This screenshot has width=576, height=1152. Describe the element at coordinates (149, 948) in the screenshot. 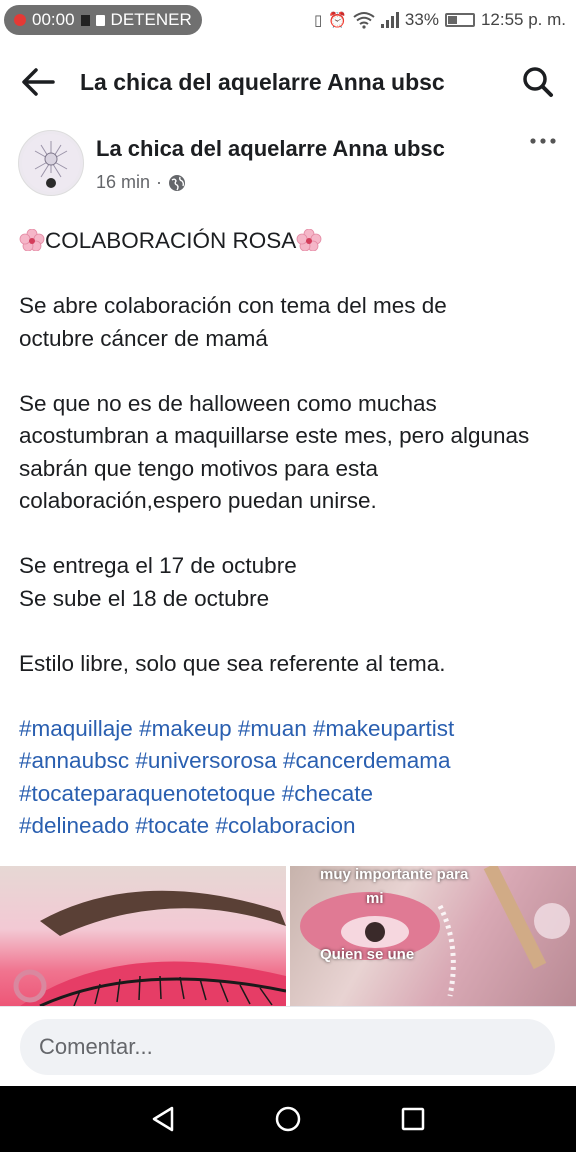

I see `eye-makeup-illustration` at that location.